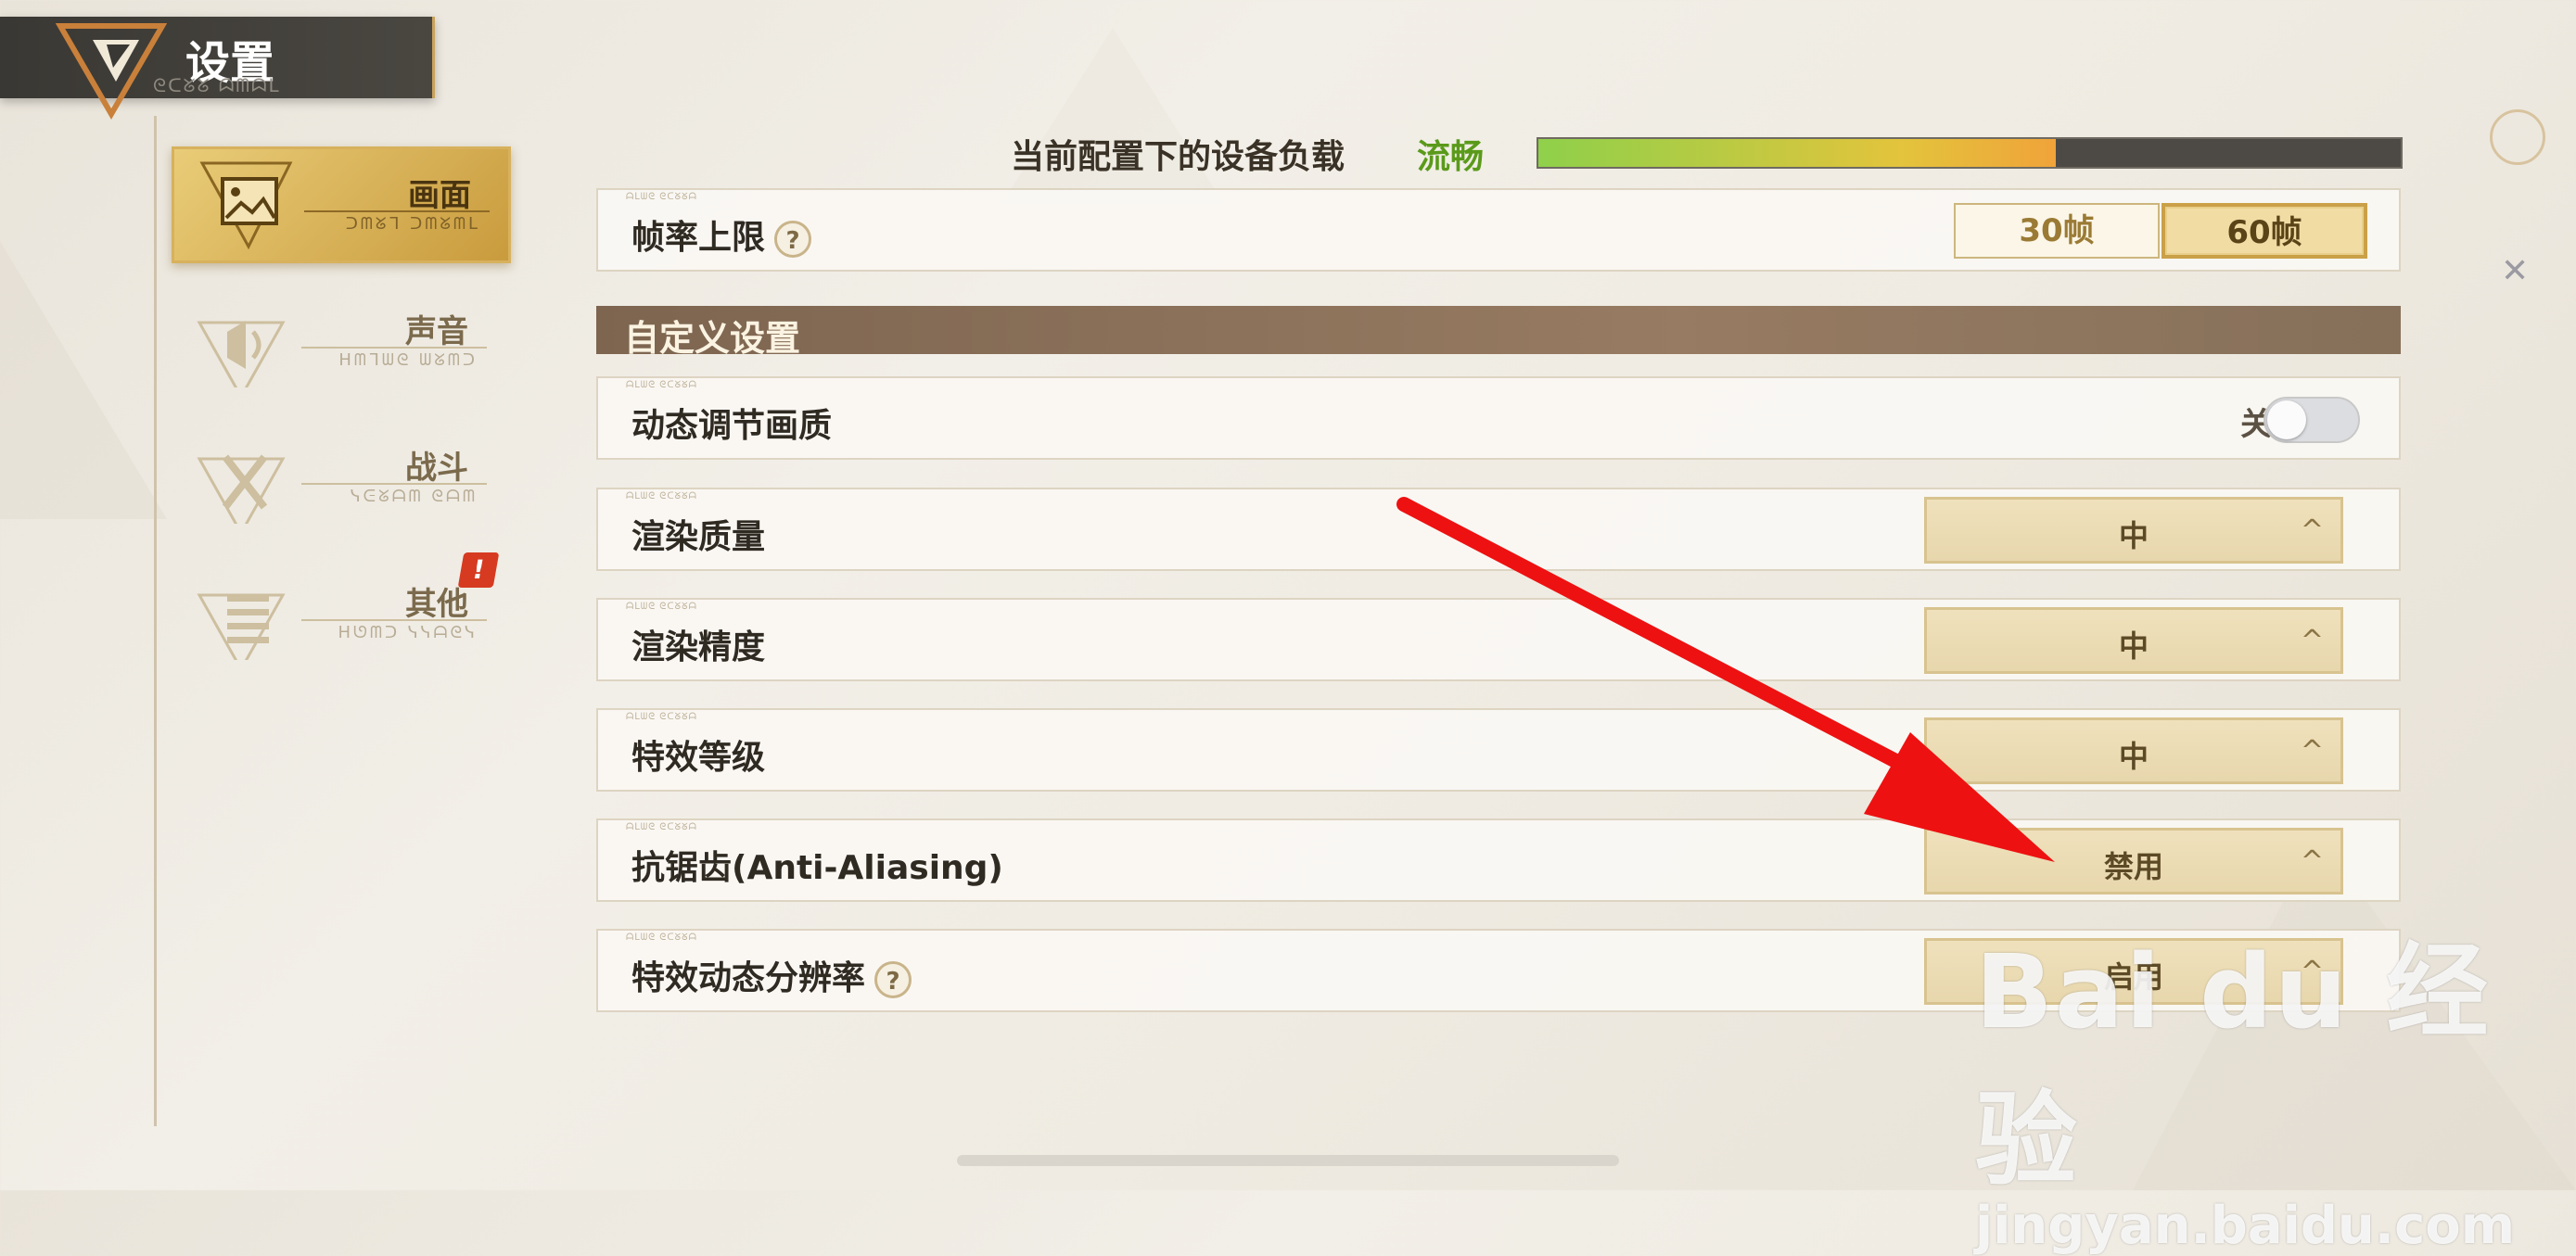 This screenshot has height=1256, width=2576. Describe the element at coordinates (1288, 1160) in the screenshot. I see `home-indicator` at that location.